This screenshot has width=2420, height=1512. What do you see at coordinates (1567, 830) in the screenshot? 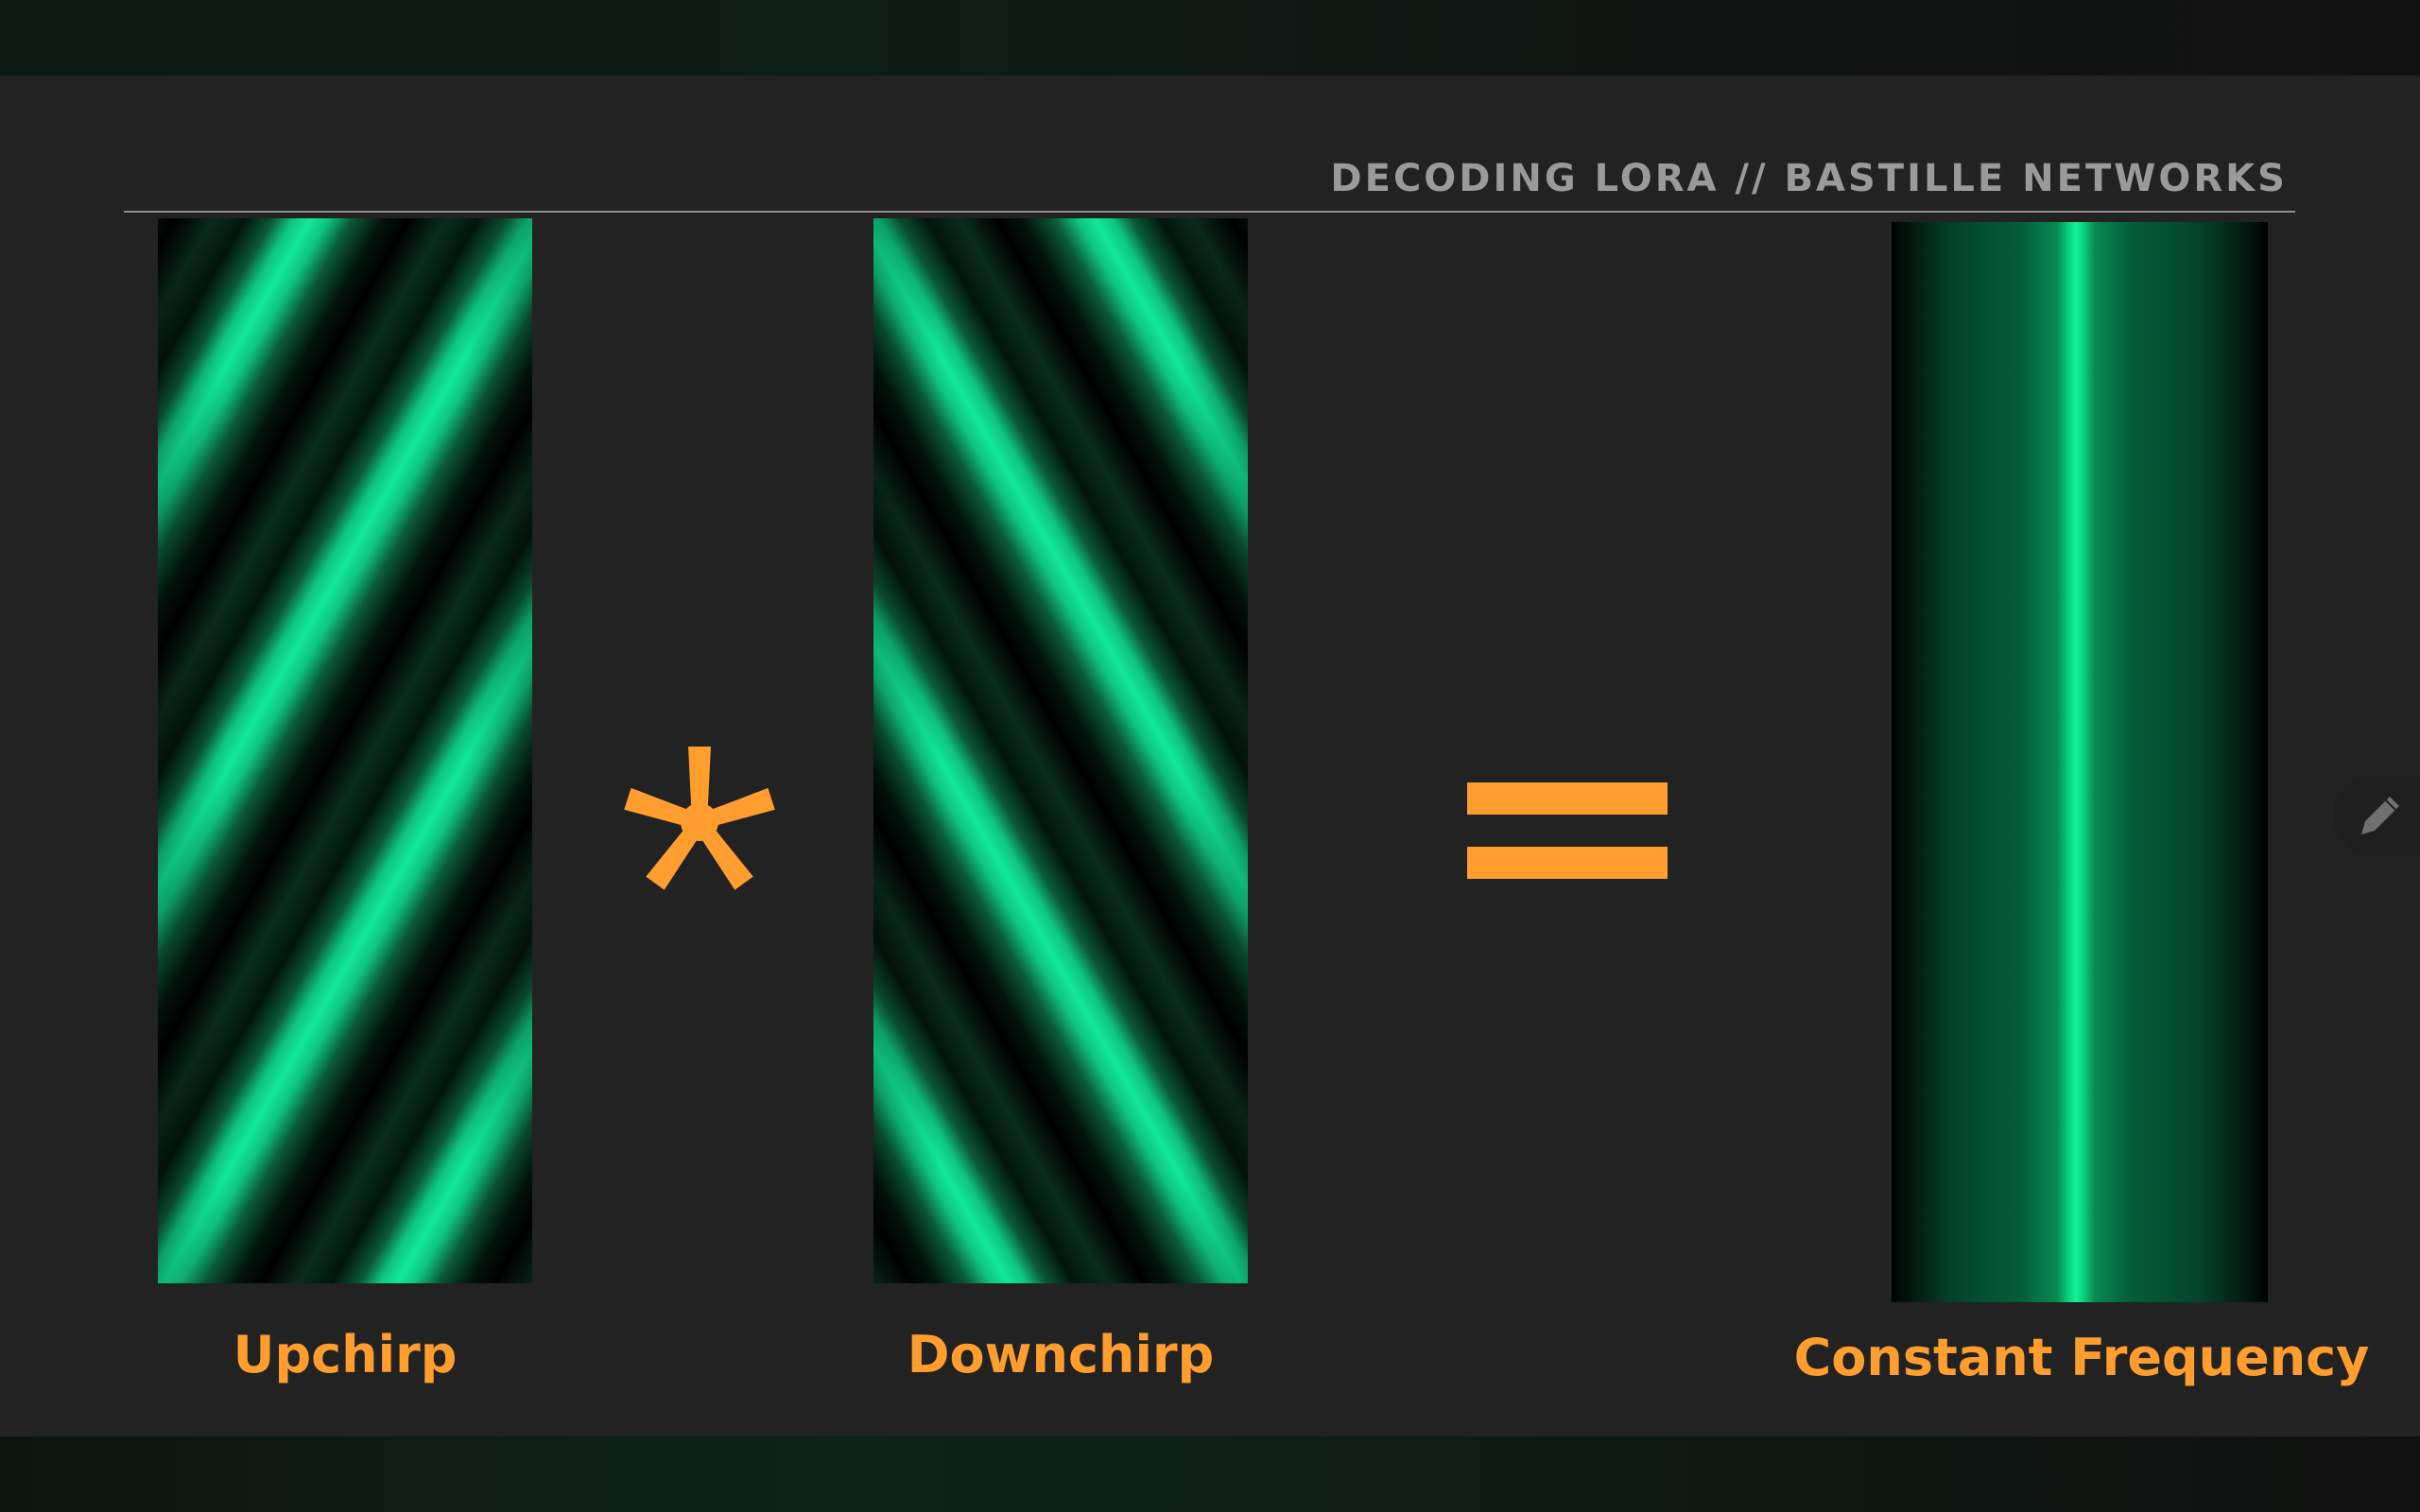
I see `equals-symbol` at bounding box center [1567, 830].